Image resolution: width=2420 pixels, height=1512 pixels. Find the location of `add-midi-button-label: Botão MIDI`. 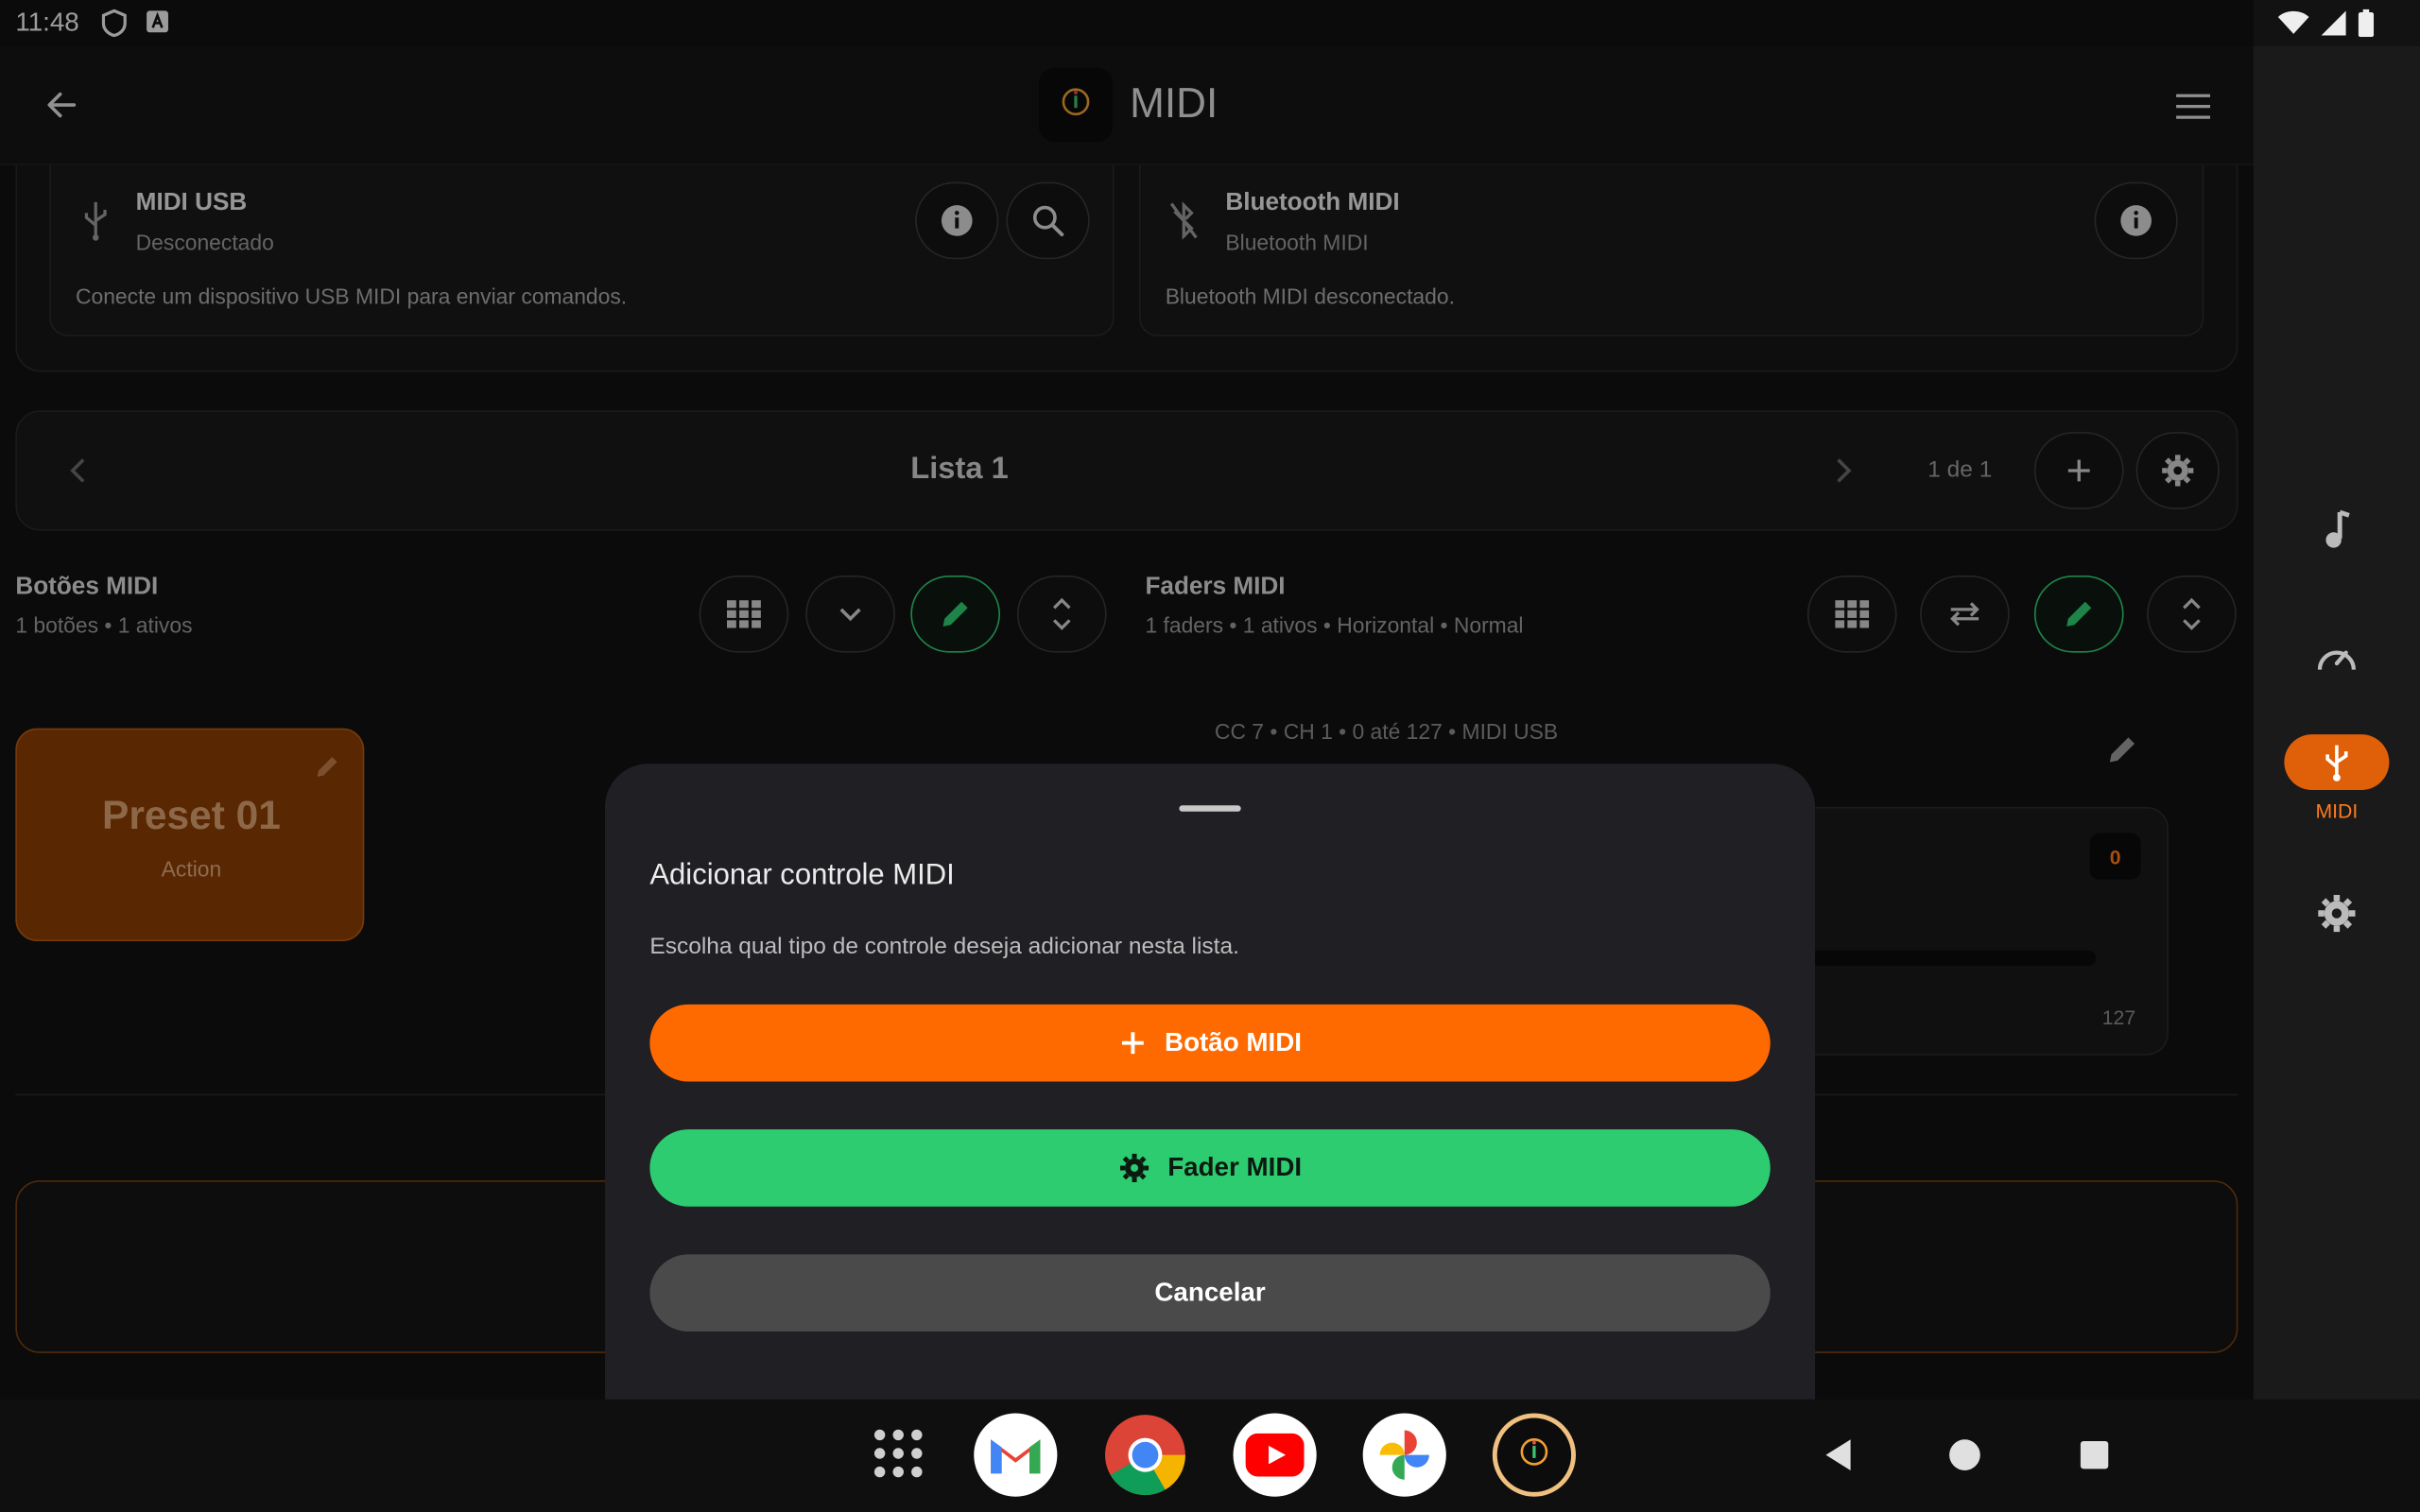

add-midi-button-label: Botão MIDI is located at coordinates (1234, 1042).